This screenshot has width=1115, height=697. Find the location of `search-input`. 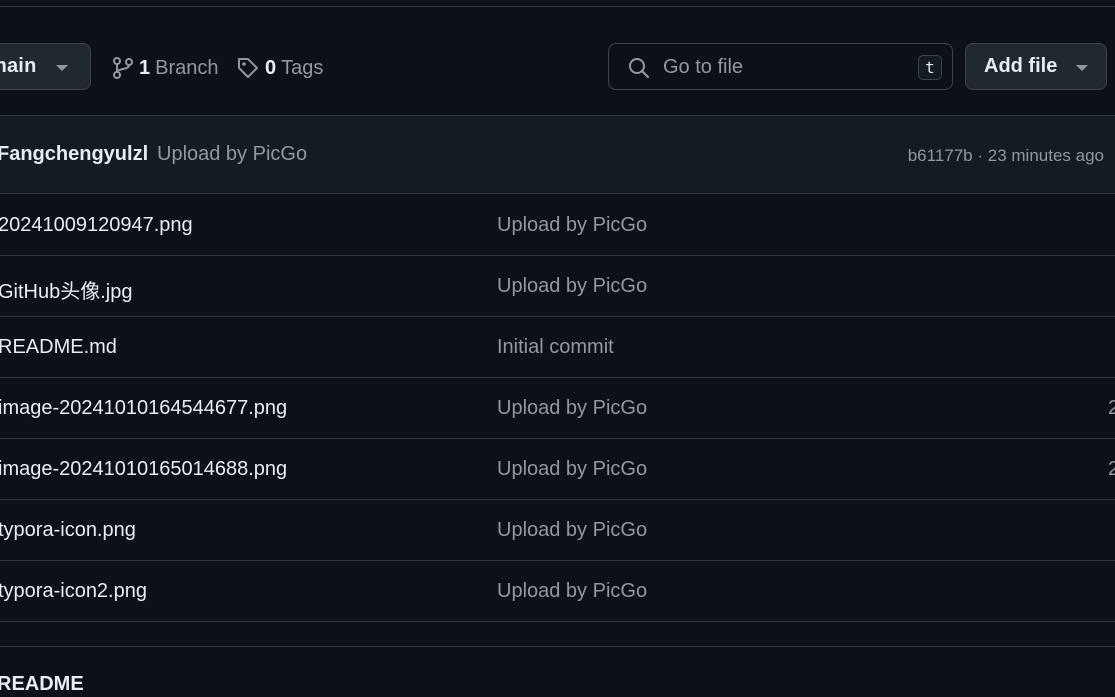

search-input is located at coordinates (783, 67).